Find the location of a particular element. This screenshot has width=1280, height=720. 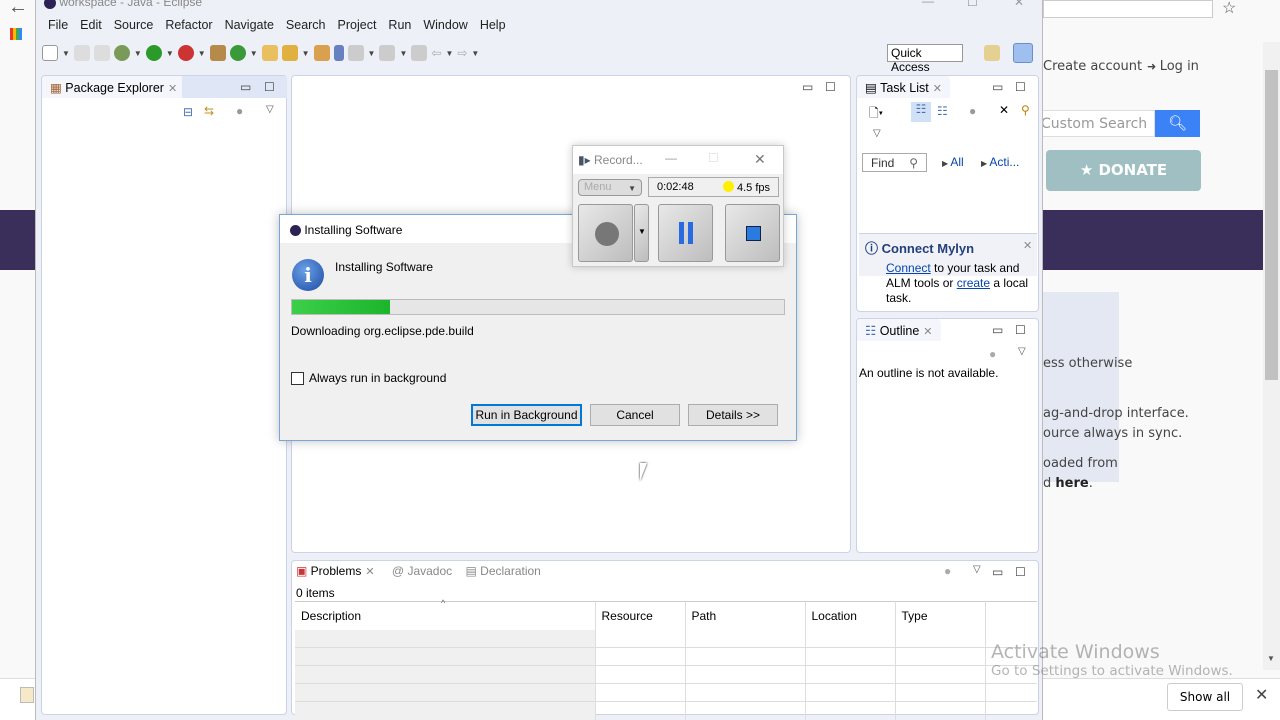

last-edit-icon is located at coordinates (419, 53).